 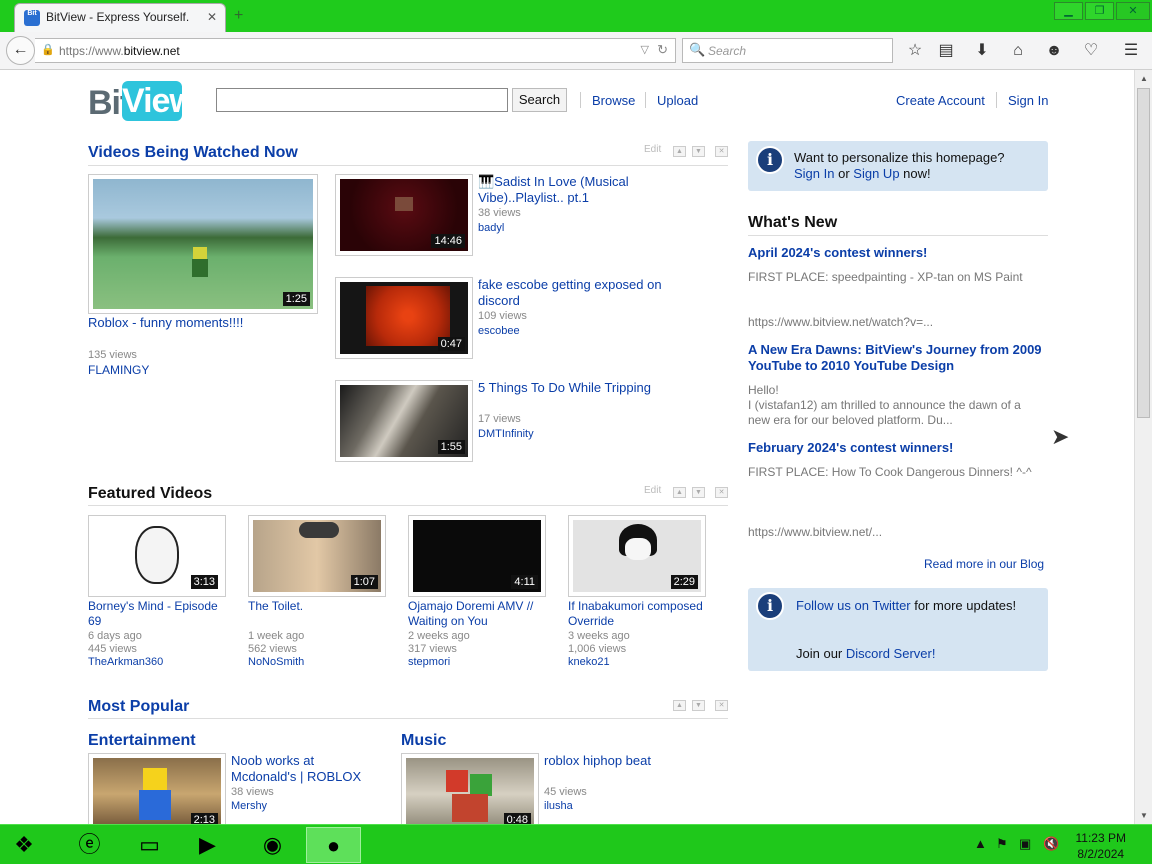 What do you see at coordinates (1051, 844) in the screenshot?
I see `volume-muted-icon: 🔇` at bounding box center [1051, 844].